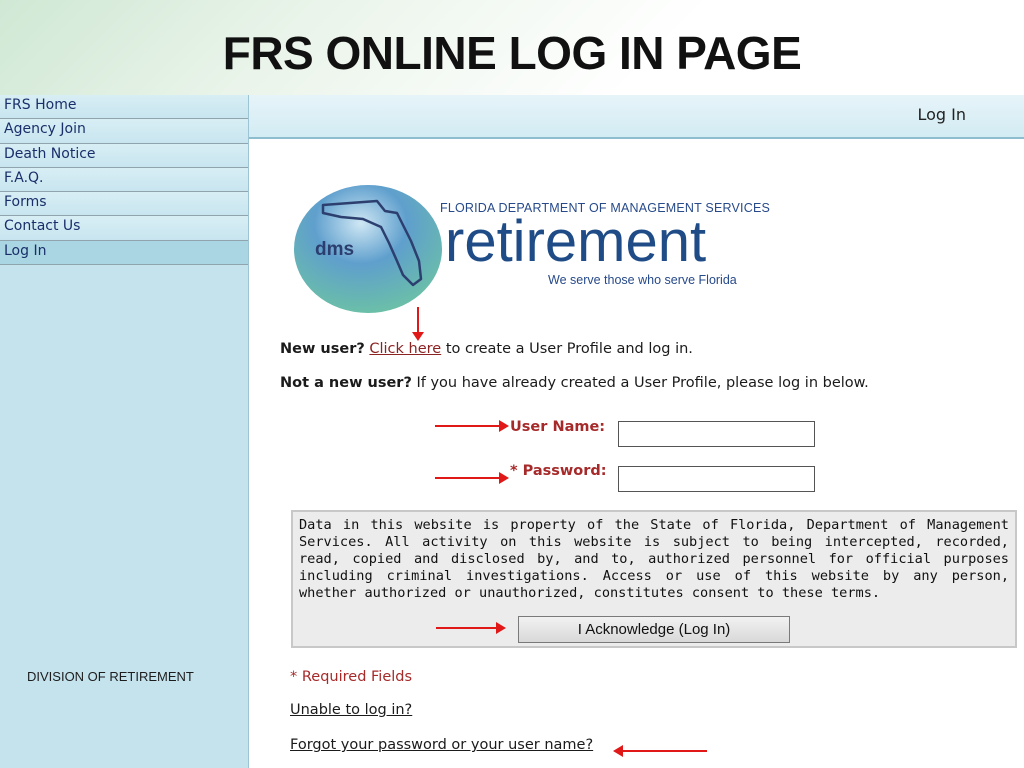 The height and width of the screenshot is (768, 1024). Describe the element at coordinates (124, 253) in the screenshot. I see `sidebar-item-log-in: Log In` at that location.